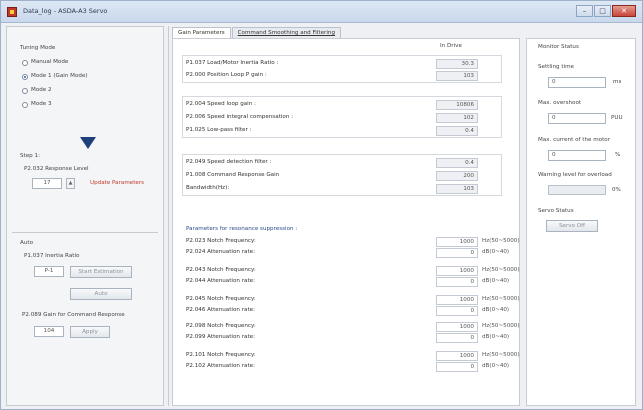 The image size is (643, 410). What do you see at coordinates (56, 169) in the screenshot?
I see `response-level-label: P2.032 Response Level` at bounding box center [56, 169].